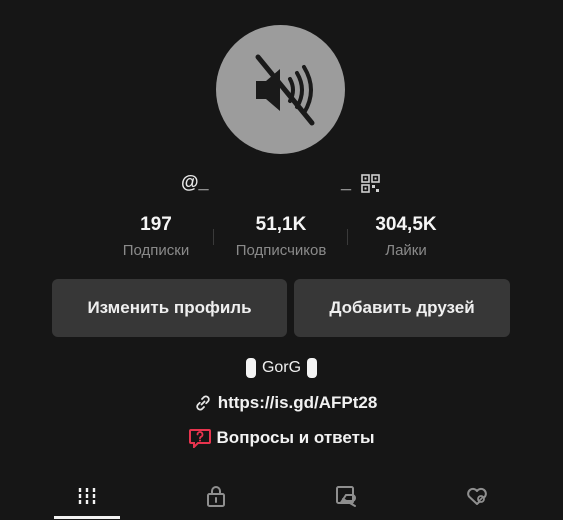  Describe the element at coordinates (295, 437) in the screenshot. I see `qa-label: Вопросы и ответы` at that location.